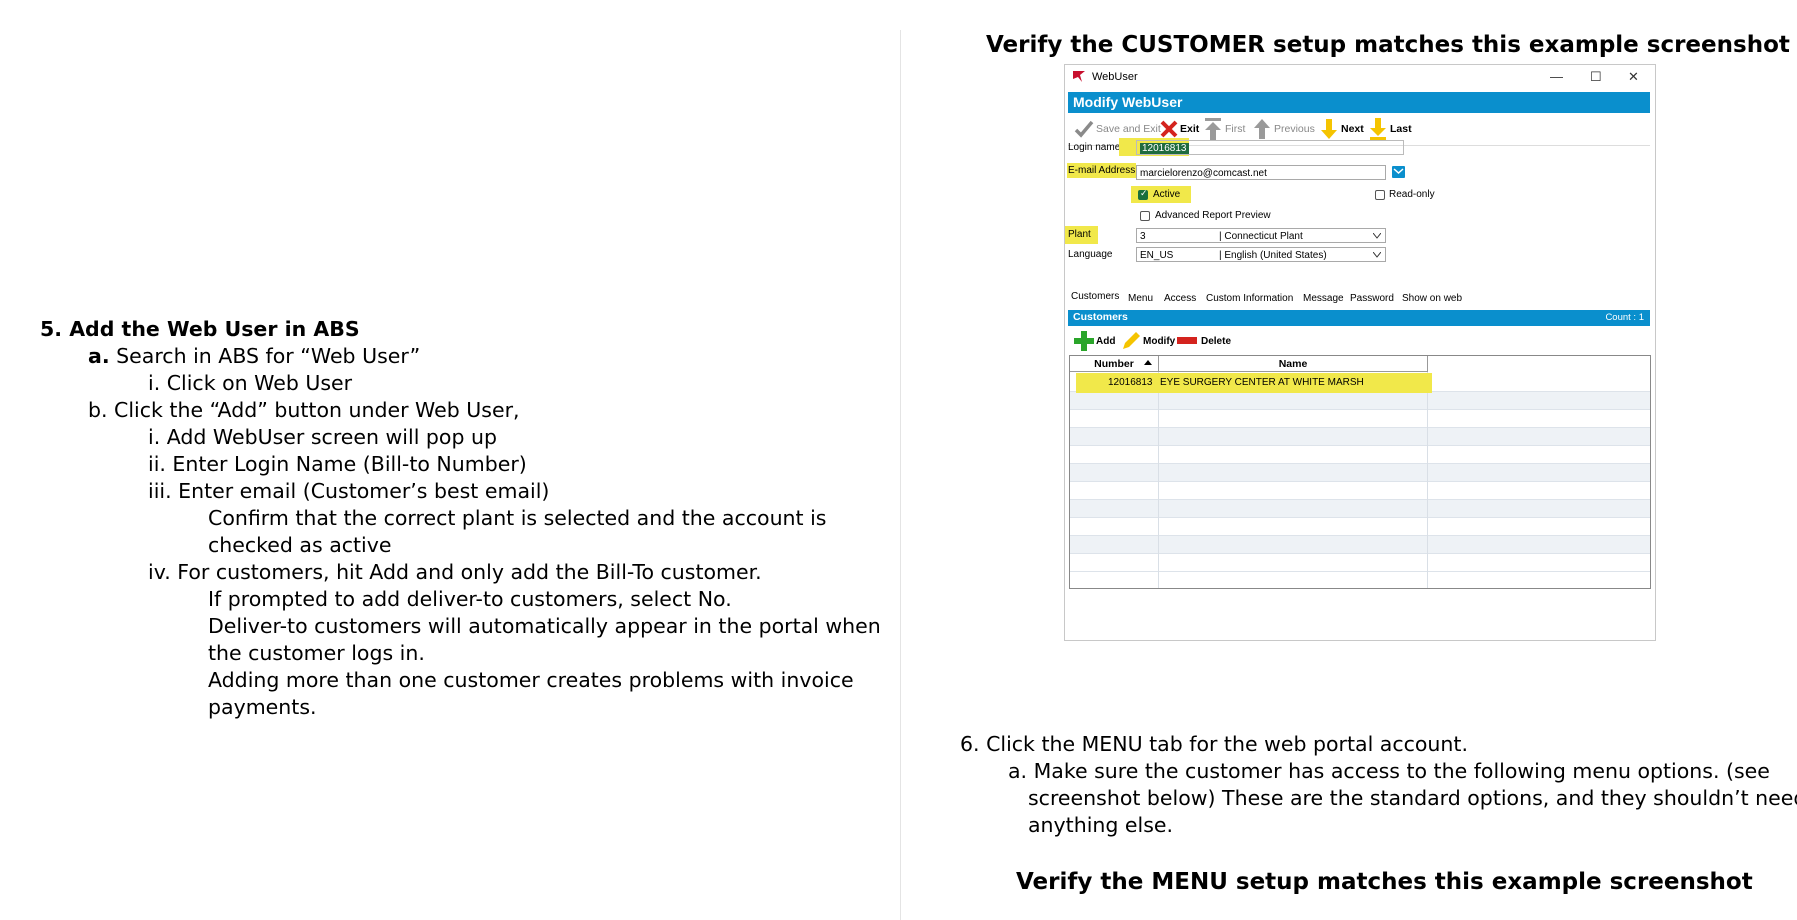  I want to click on previous-arrow-icon, so click(1262, 129).